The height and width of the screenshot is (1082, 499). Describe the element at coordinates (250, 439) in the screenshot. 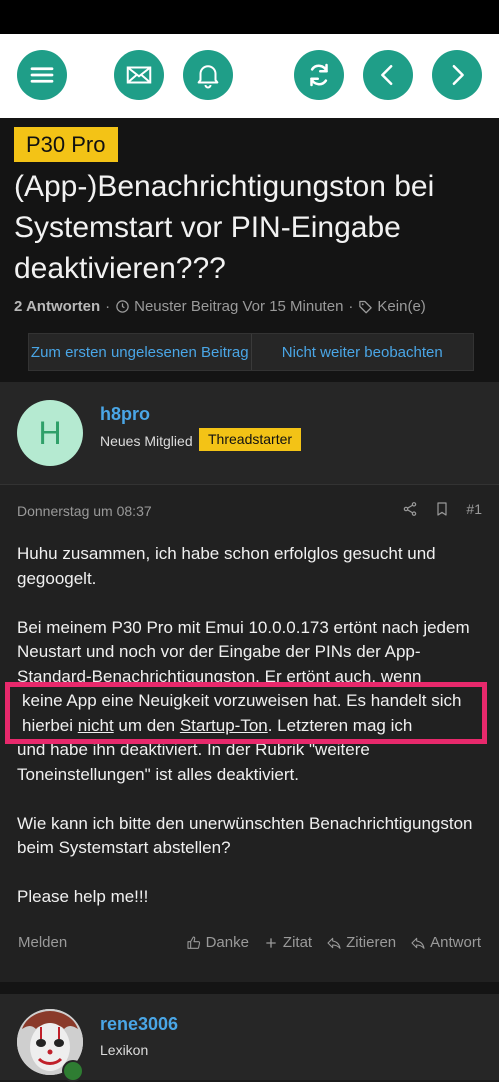

I see `threadstarter-badge: Threadstarter` at that location.